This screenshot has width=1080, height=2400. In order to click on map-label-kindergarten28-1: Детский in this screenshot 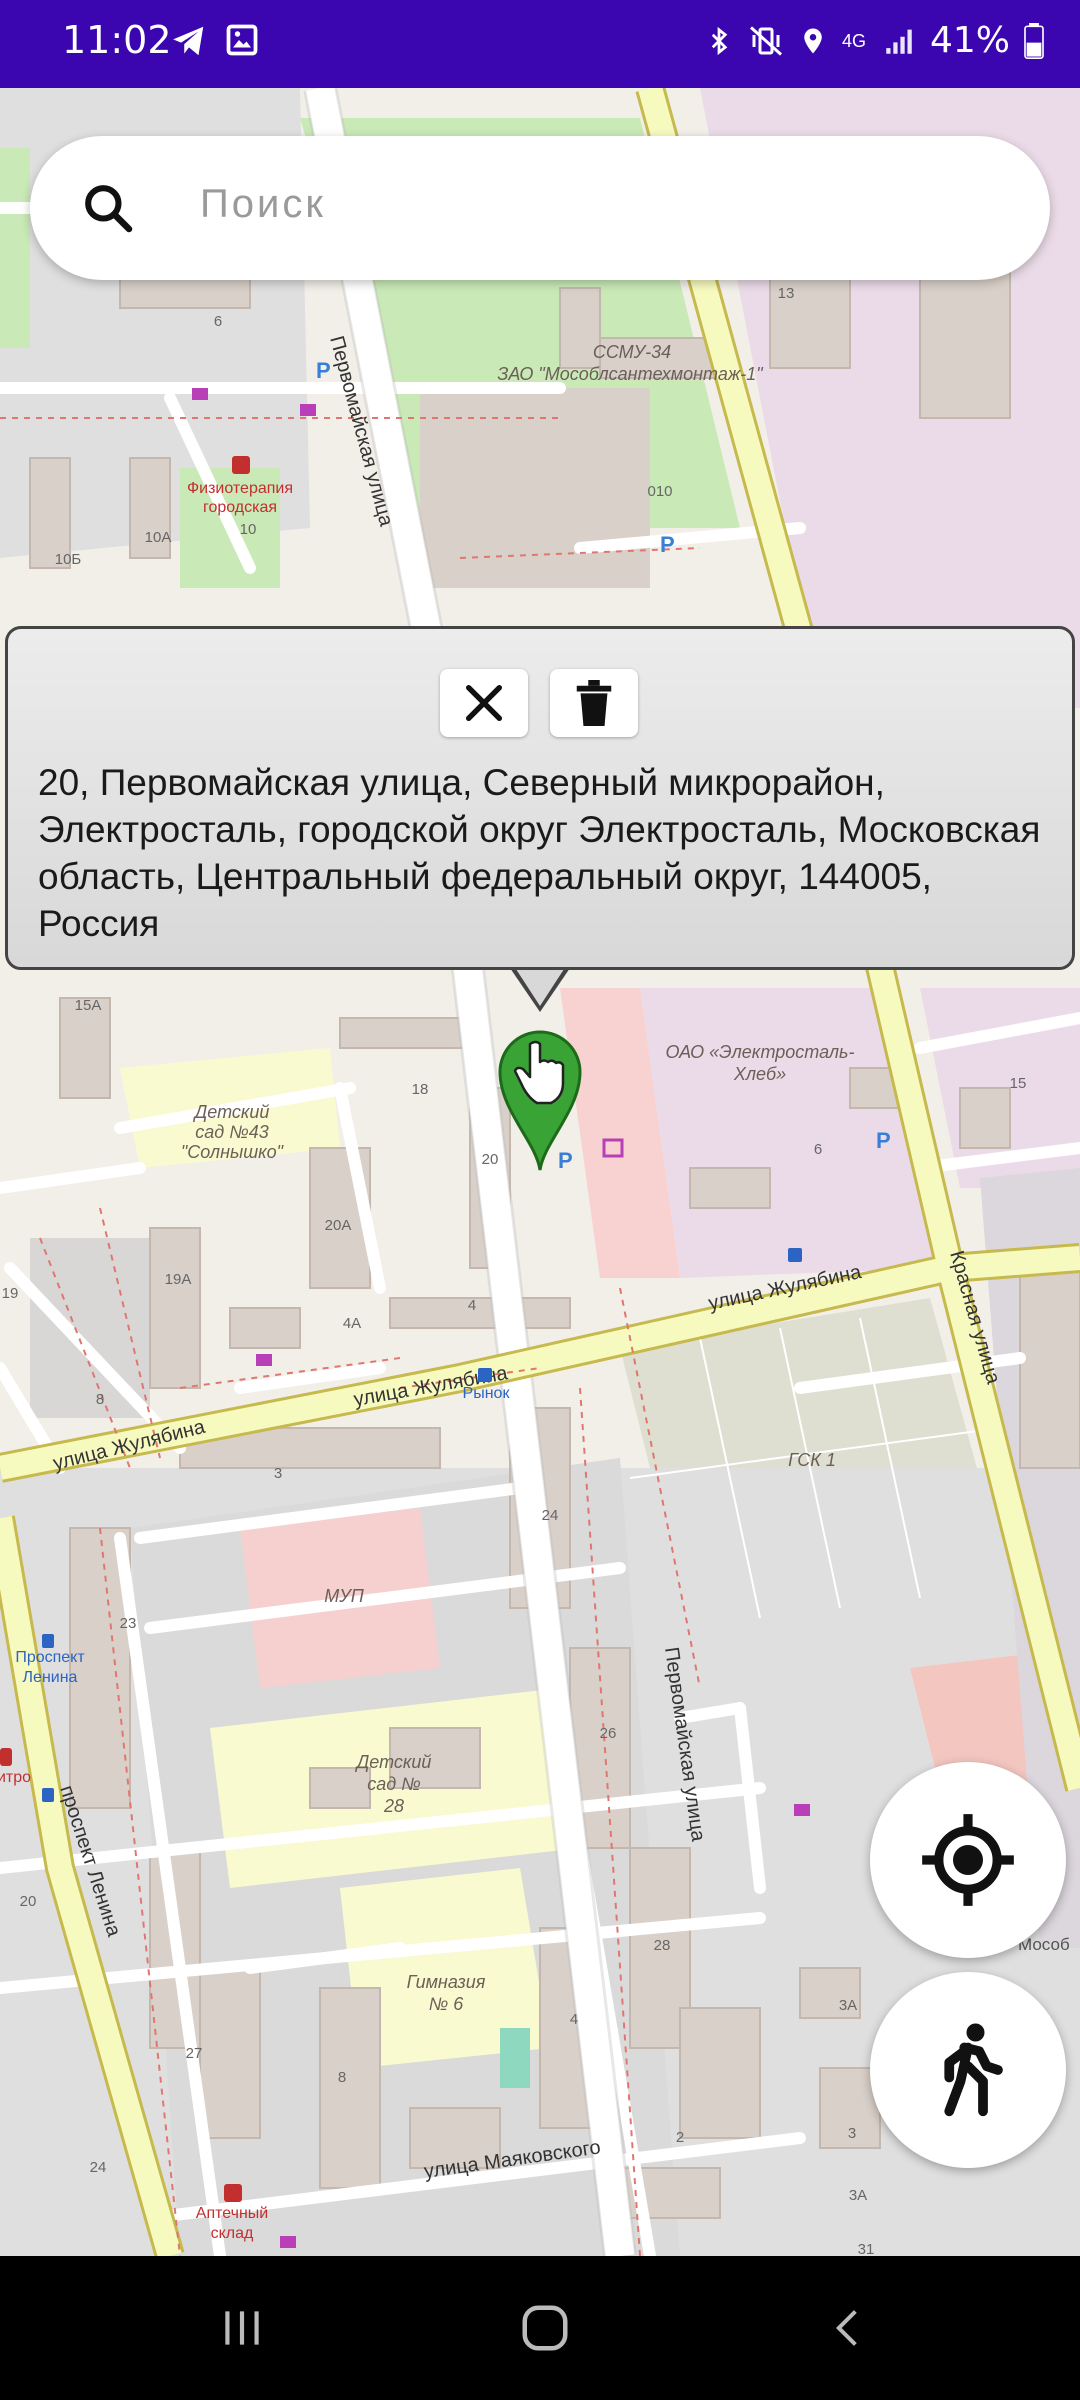, I will do `click(393, 1762)`.